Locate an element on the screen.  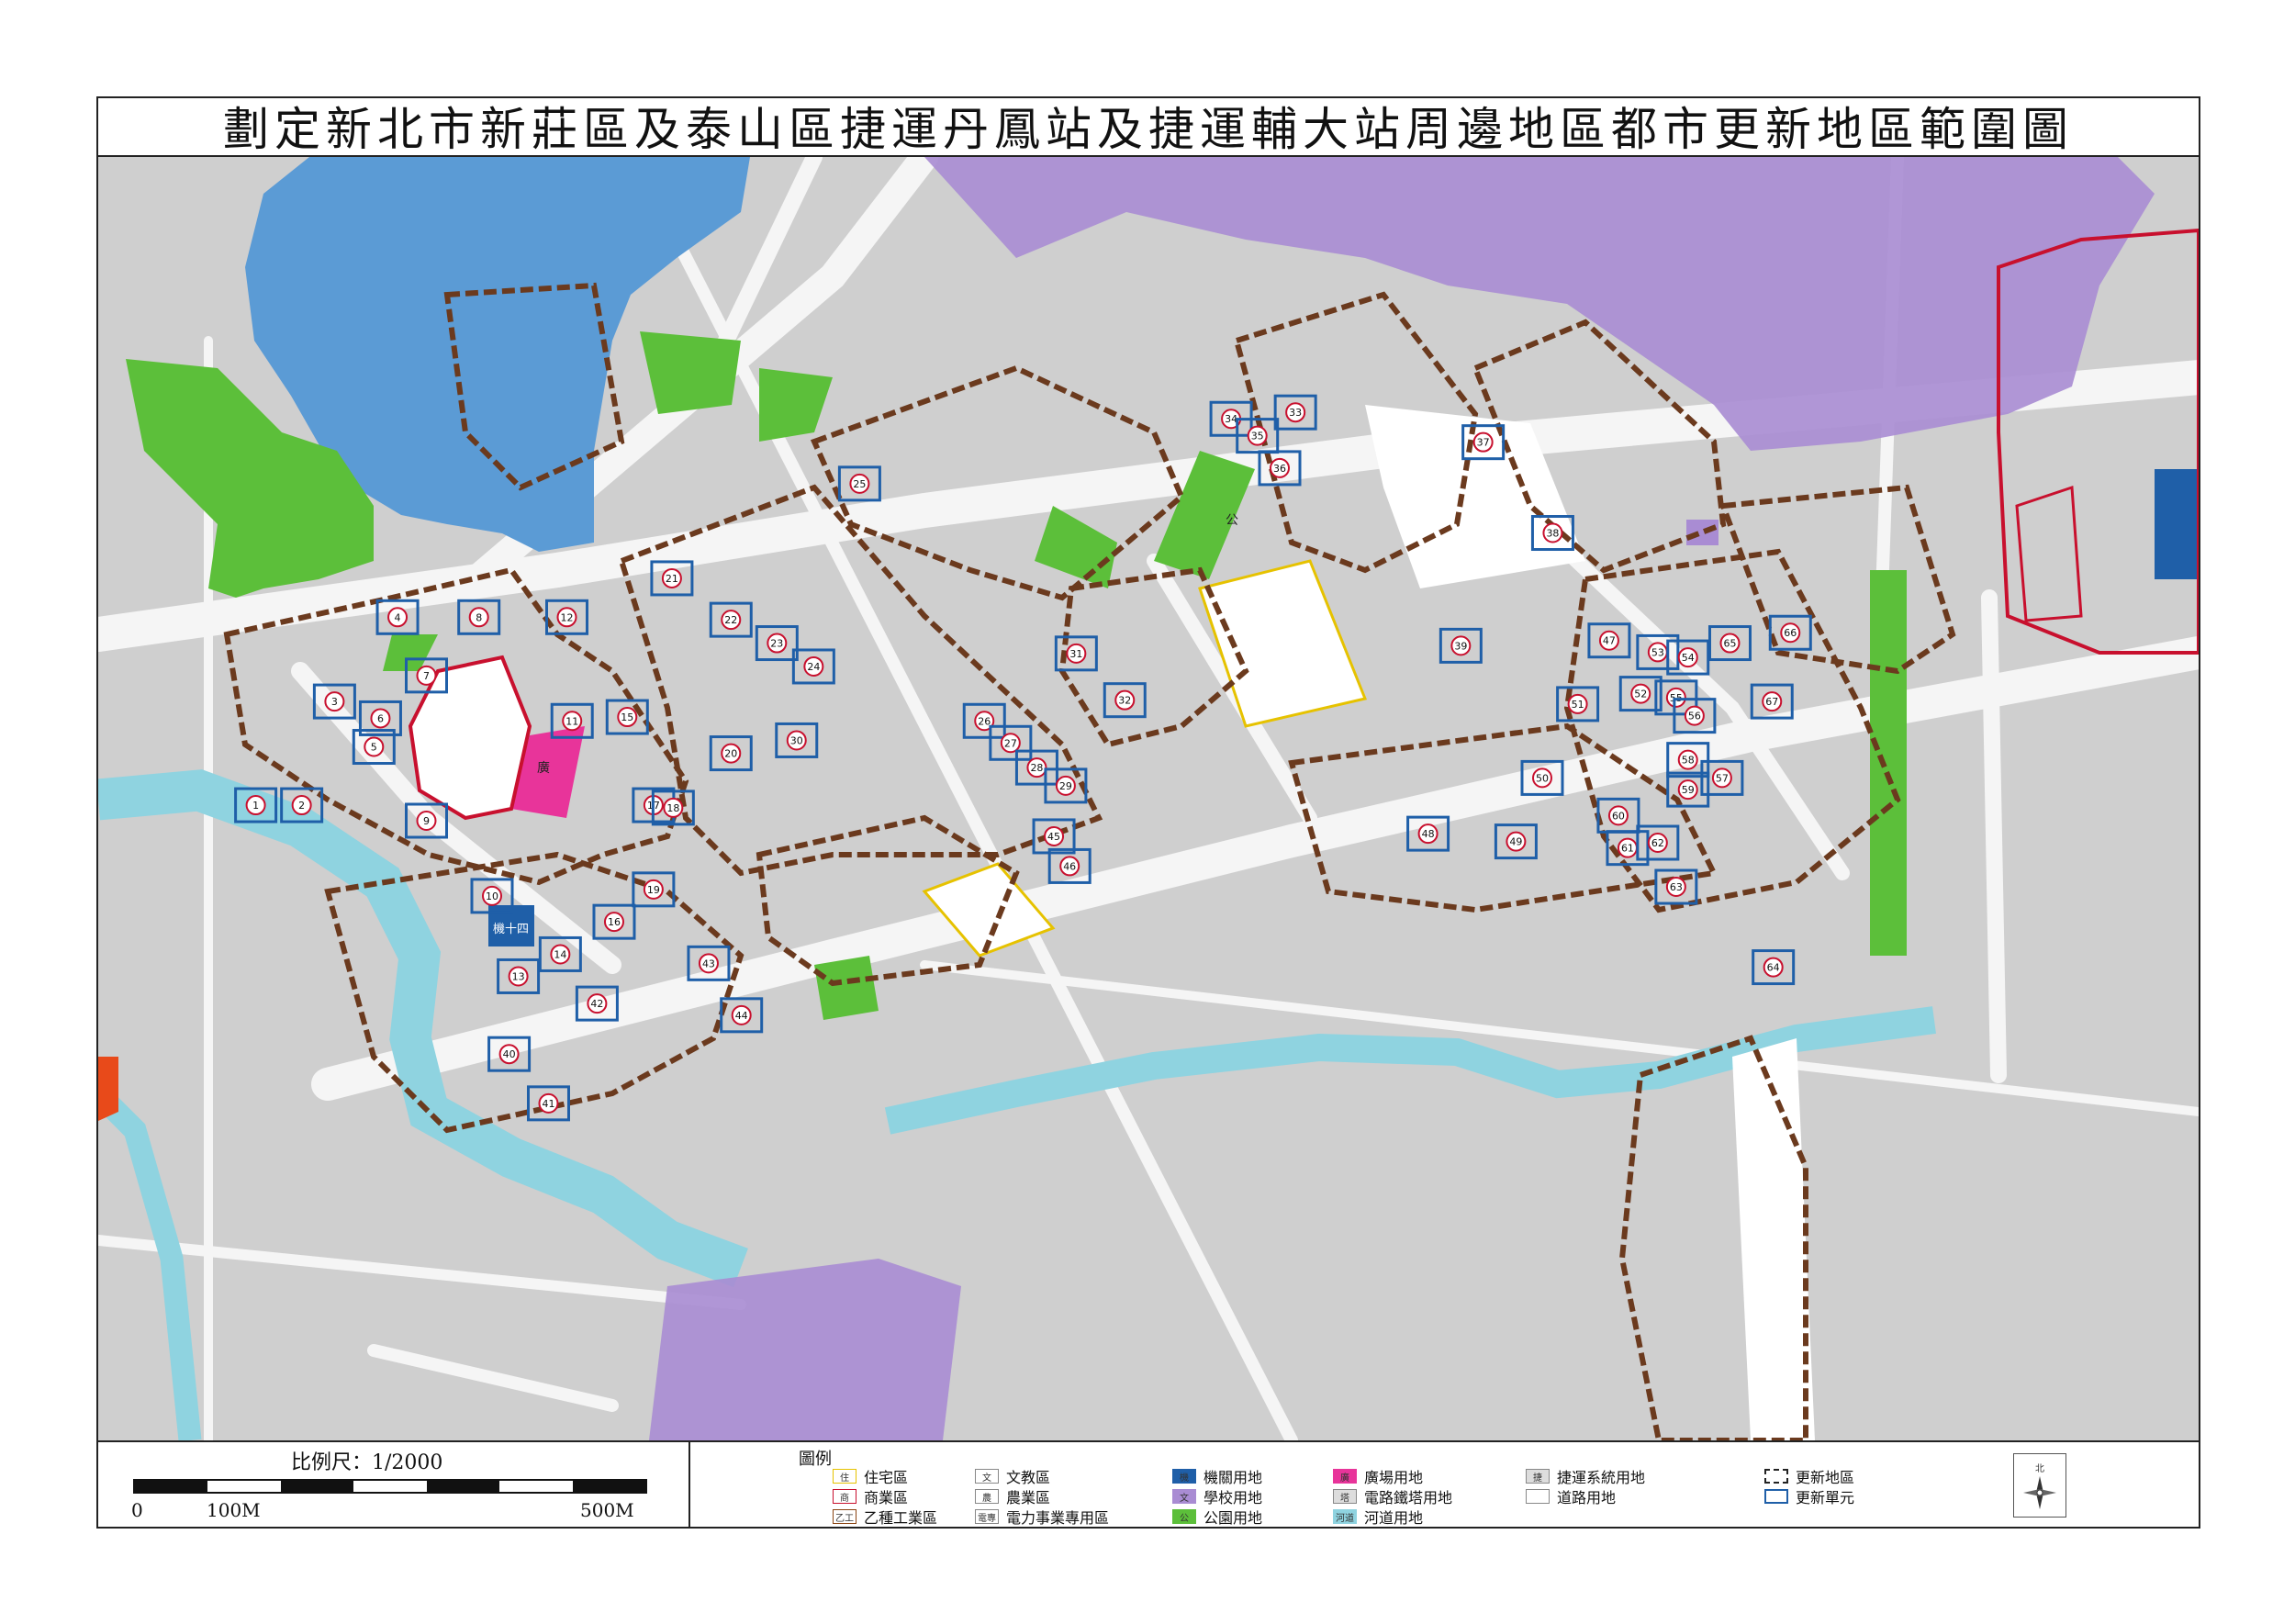
park-label: 公 is located at coordinates (1232, 520).